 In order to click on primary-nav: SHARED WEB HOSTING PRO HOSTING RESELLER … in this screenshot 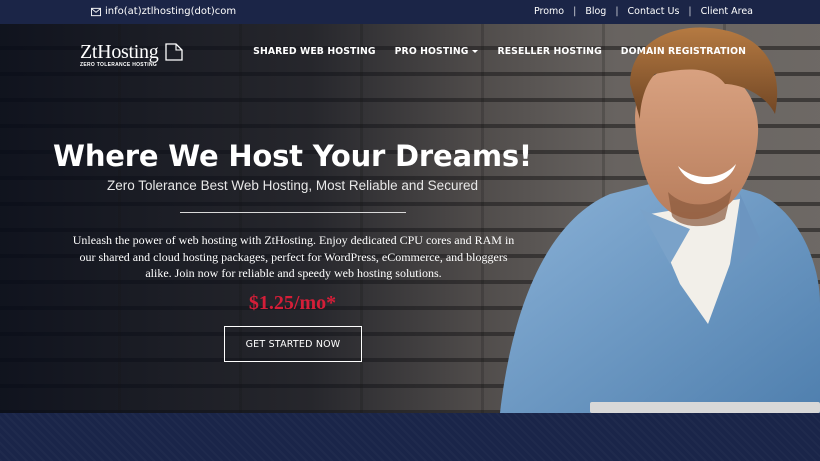, I will do `click(499, 51)`.